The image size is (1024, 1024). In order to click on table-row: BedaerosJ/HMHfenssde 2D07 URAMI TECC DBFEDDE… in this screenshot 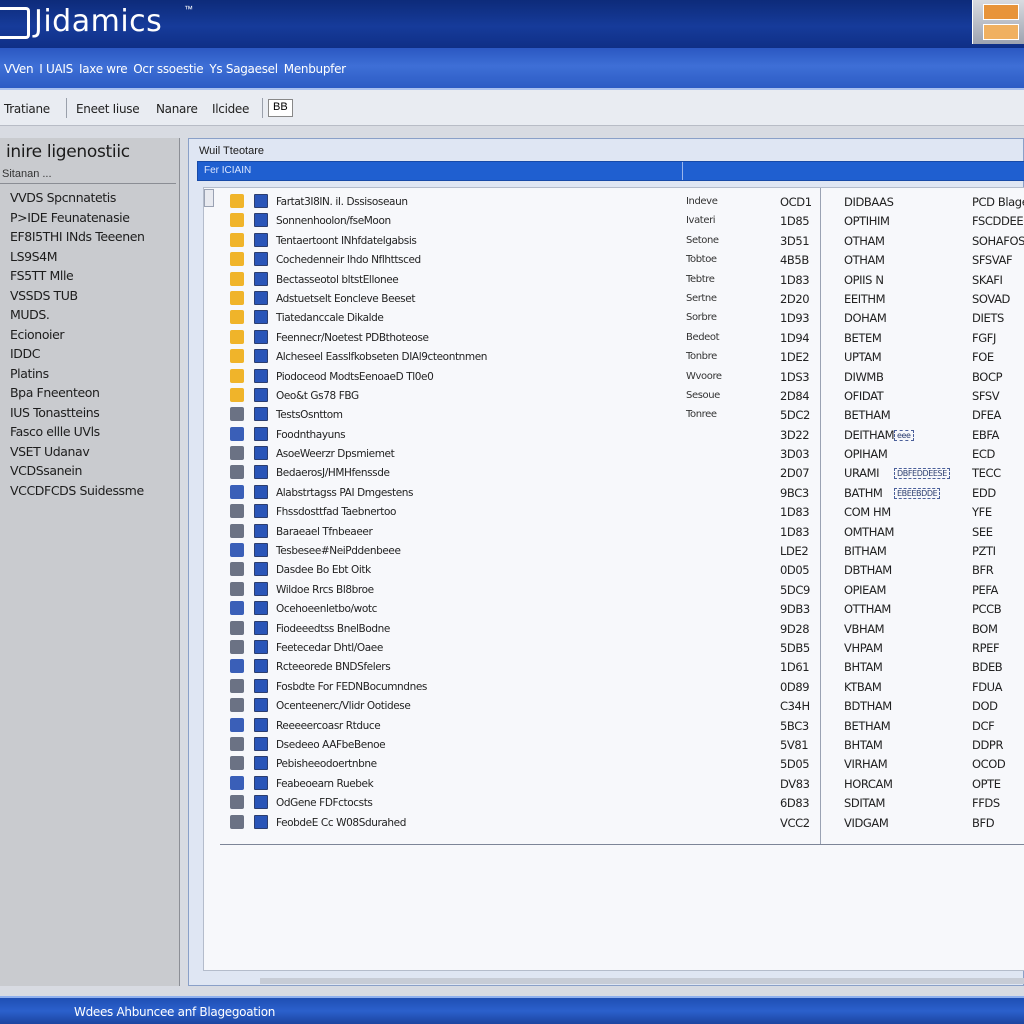, I will do `click(614, 472)`.